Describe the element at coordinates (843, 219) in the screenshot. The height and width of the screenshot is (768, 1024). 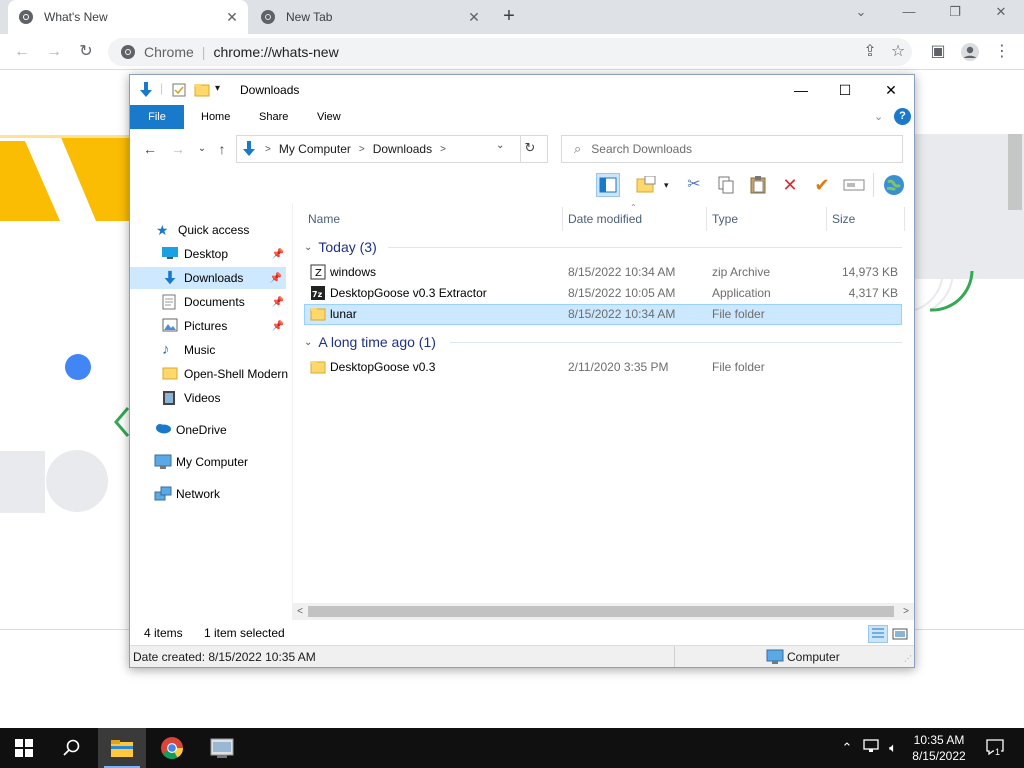
I see `column-size: Size` at that location.